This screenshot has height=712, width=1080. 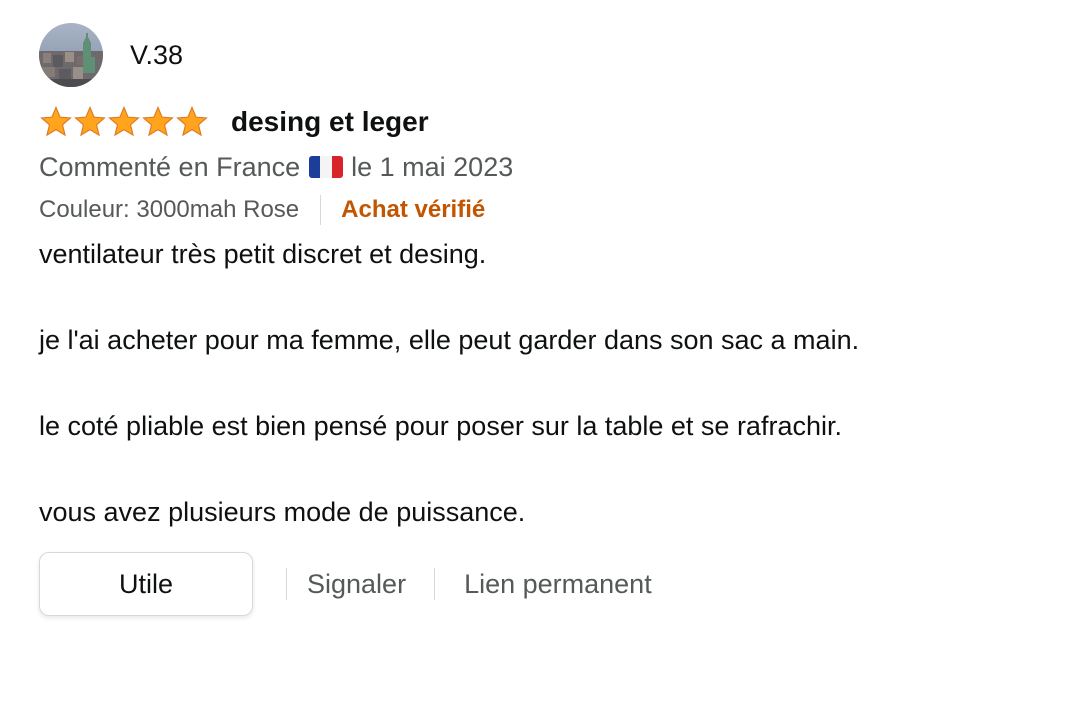 What do you see at coordinates (356, 584) in the screenshot?
I see `report-link: Signaler` at bounding box center [356, 584].